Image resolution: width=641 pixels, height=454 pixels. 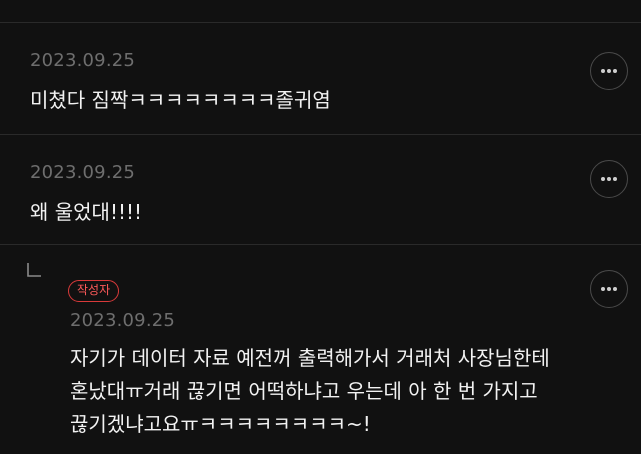 What do you see at coordinates (304, 391) in the screenshot?
I see `reply-text-line: 혼났대ㅠ거래 끊기면 어떡하냐고 우는데 아 한 번 가지고` at bounding box center [304, 391].